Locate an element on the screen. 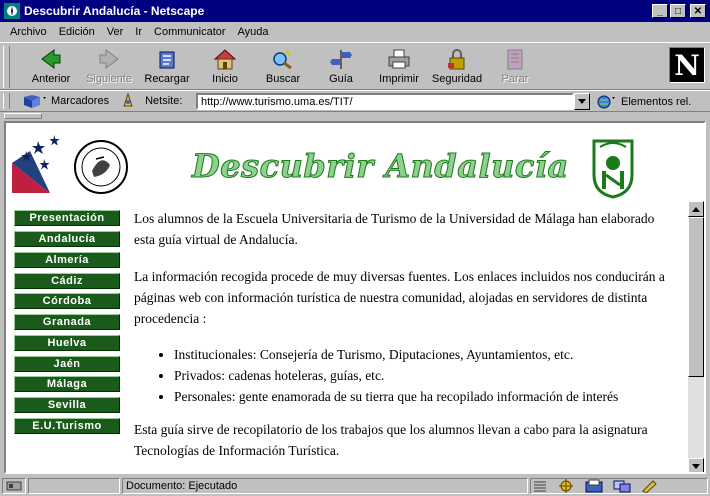 The width and height of the screenshot is (710, 496). menu-archivo: Archivo is located at coordinates (28, 32).